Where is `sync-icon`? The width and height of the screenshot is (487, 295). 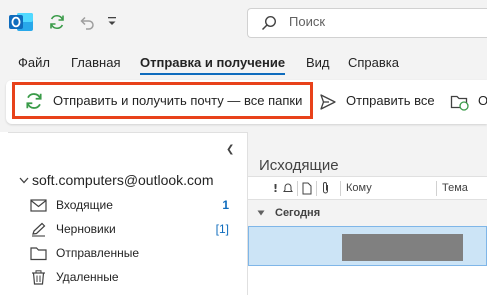
sync-icon is located at coordinates (57, 22).